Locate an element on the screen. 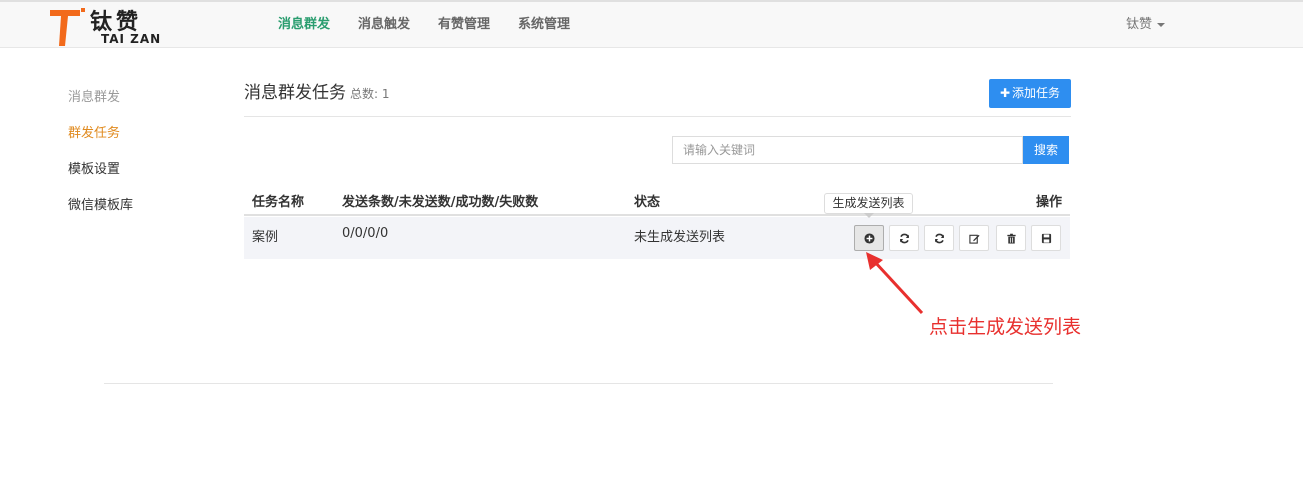 This screenshot has height=480, width=1303. brand-name-en: TAI ZAN is located at coordinates (131, 39).